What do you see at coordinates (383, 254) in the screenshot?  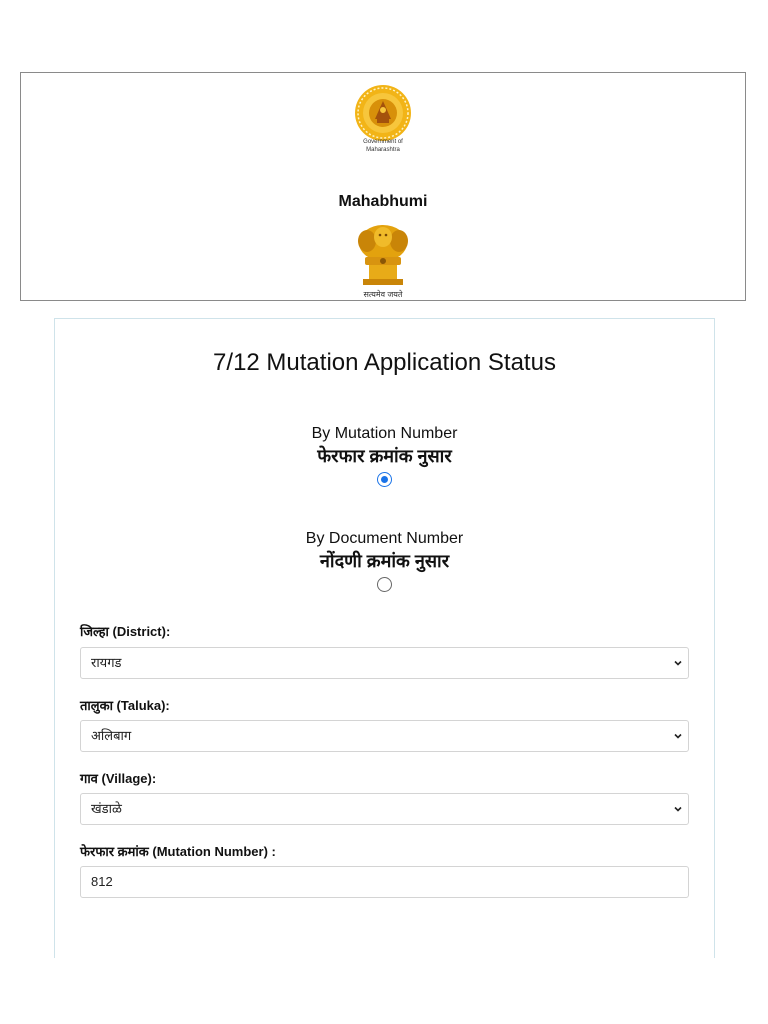 I see `ashoka-lion-emblem-icon` at bounding box center [383, 254].